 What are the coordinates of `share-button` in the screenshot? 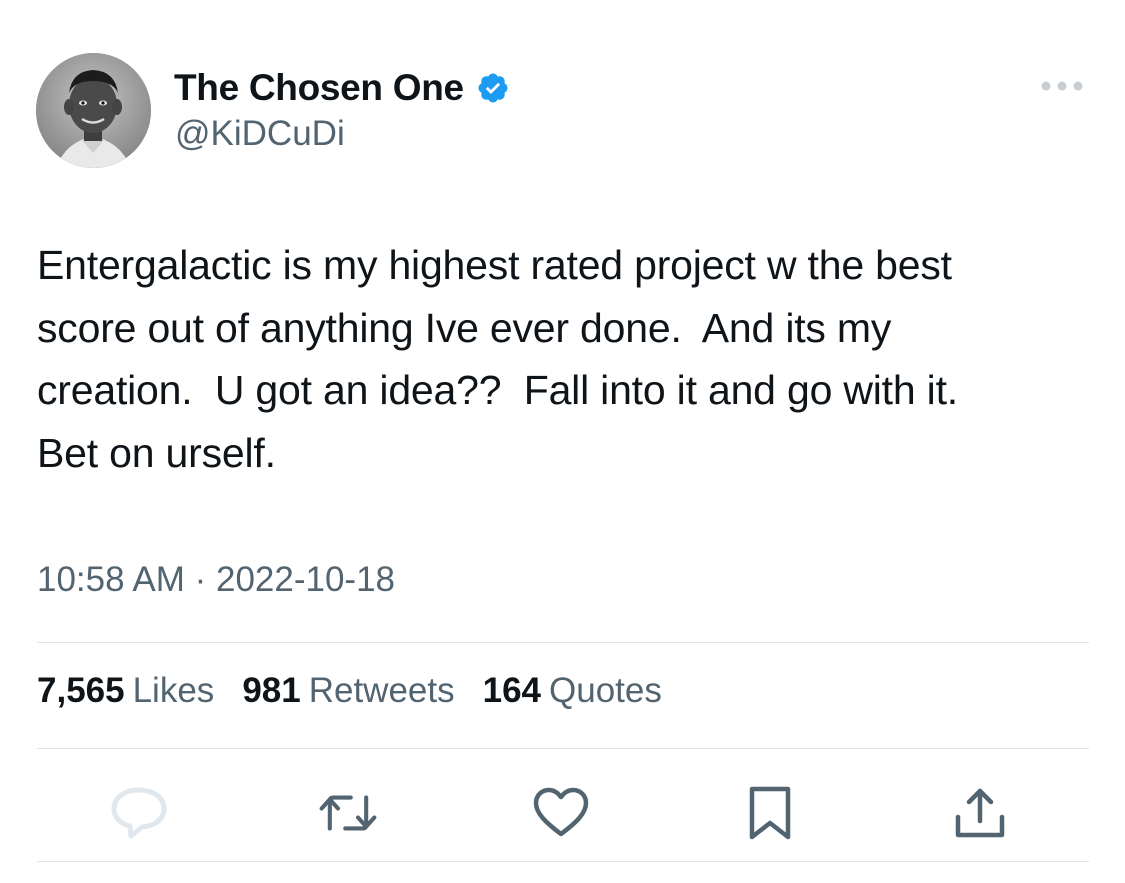 It's located at (980, 813).